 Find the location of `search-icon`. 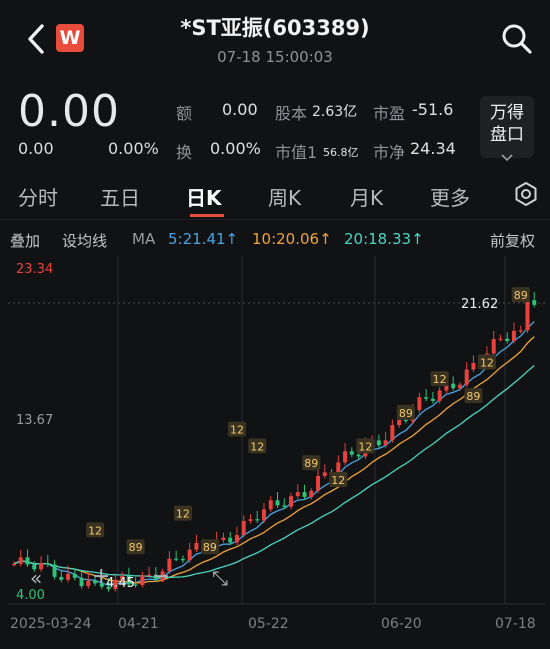

search-icon is located at coordinates (517, 39).